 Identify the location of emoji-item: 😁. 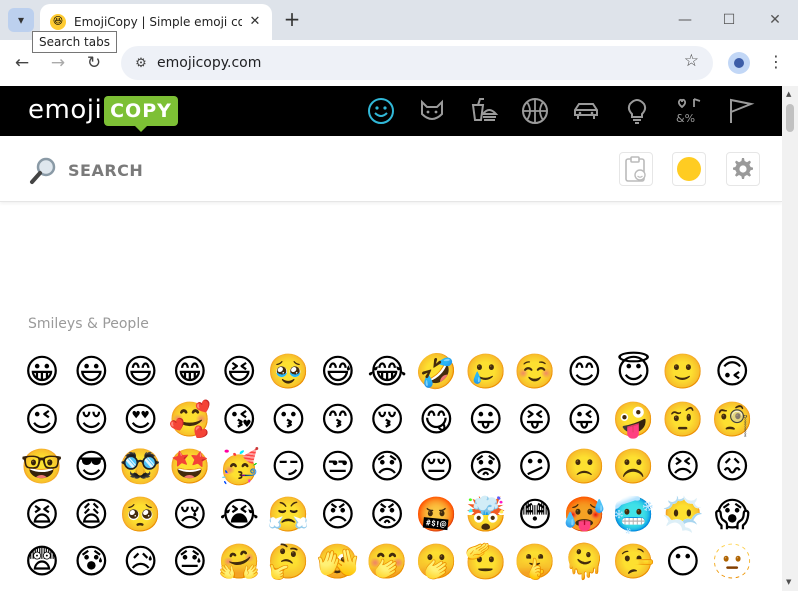
(190, 372).